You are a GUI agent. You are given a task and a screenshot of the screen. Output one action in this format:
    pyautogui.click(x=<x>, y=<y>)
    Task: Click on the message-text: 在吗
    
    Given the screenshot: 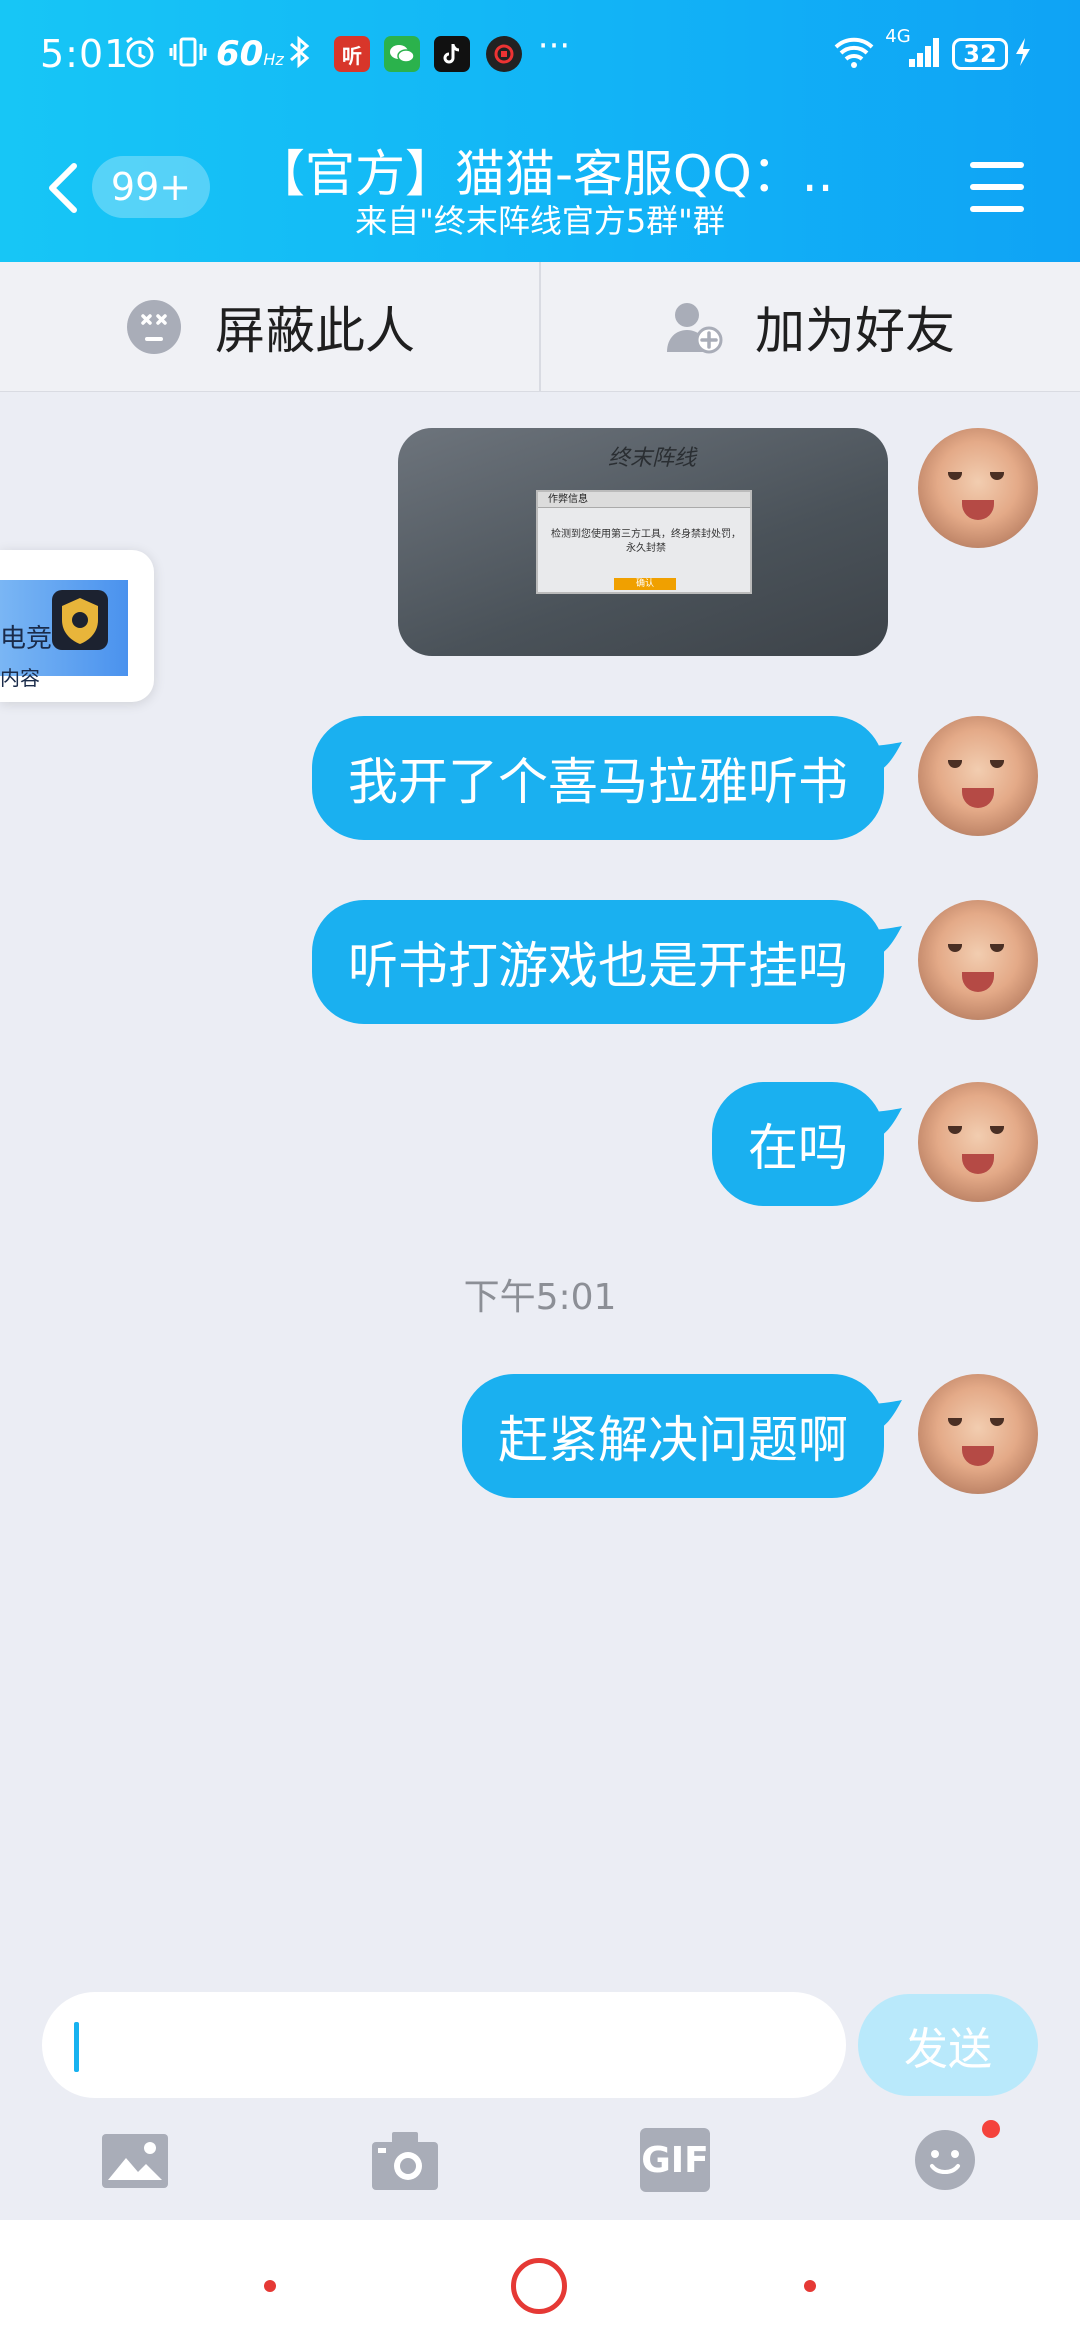 What is the action you would take?
    pyautogui.click(x=798, y=1148)
    